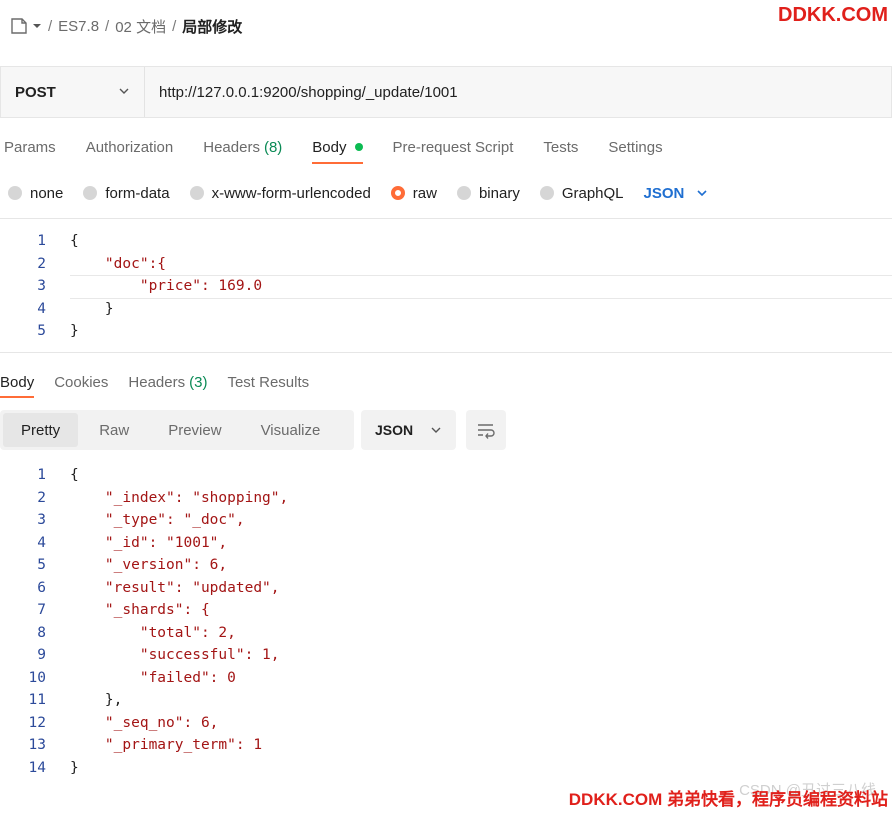  I want to click on radio-graphql: GraphQL, so click(581, 193).